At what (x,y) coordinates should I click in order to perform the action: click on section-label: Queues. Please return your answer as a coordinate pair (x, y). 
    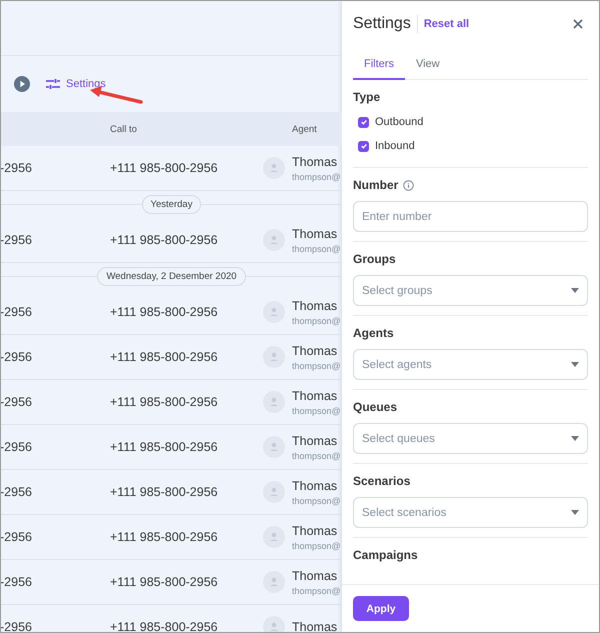
    Looking at the image, I should click on (375, 407).